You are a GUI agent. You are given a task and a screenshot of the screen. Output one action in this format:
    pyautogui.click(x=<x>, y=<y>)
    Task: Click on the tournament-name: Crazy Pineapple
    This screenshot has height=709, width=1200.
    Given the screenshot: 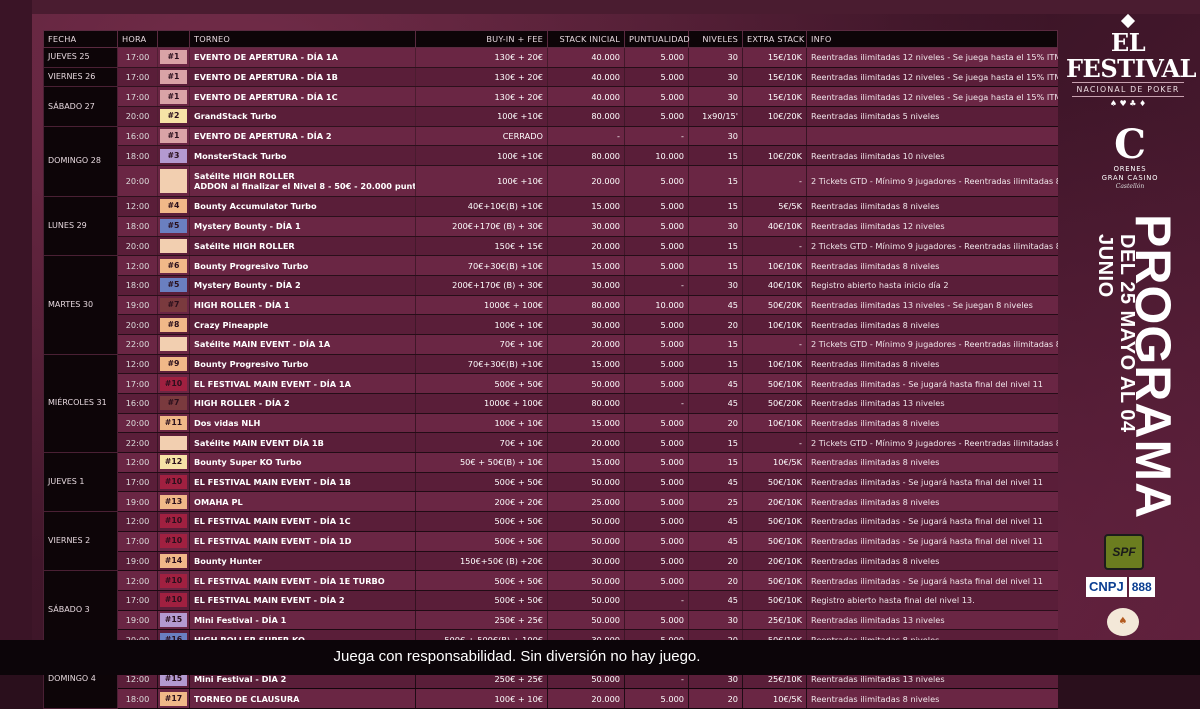 What is the action you would take?
    pyautogui.click(x=302, y=324)
    